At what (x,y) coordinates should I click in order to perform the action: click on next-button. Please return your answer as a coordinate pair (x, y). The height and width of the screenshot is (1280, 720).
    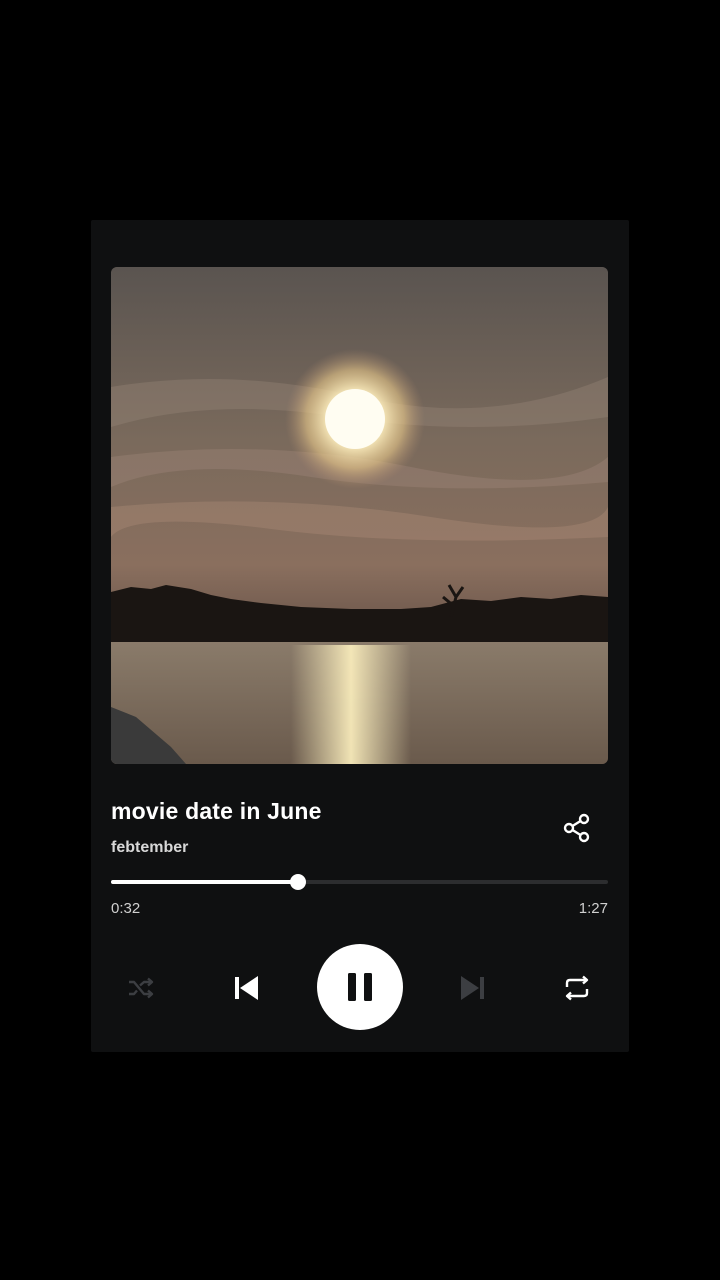
    Looking at the image, I should click on (473, 988).